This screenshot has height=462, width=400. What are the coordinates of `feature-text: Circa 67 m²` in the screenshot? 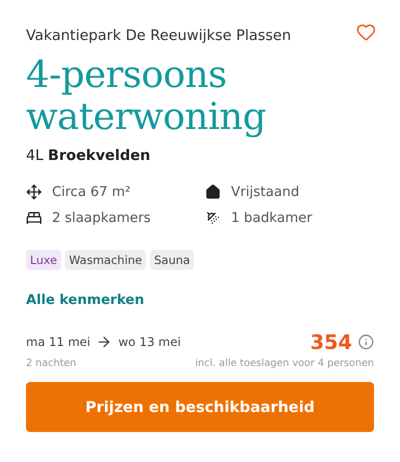 It's located at (91, 192).